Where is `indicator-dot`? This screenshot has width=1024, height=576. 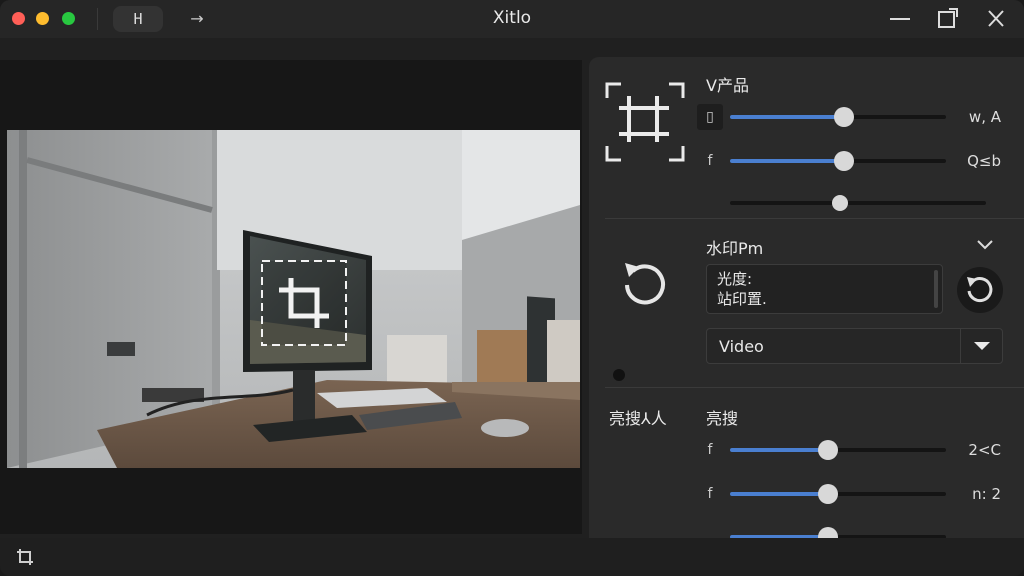
indicator-dot is located at coordinates (619, 375).